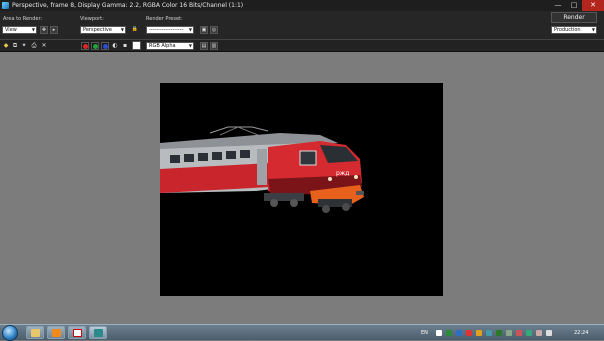 This screenshot has width=604, height=341. I want to click on language-indicator: EN, so click(424, 333).